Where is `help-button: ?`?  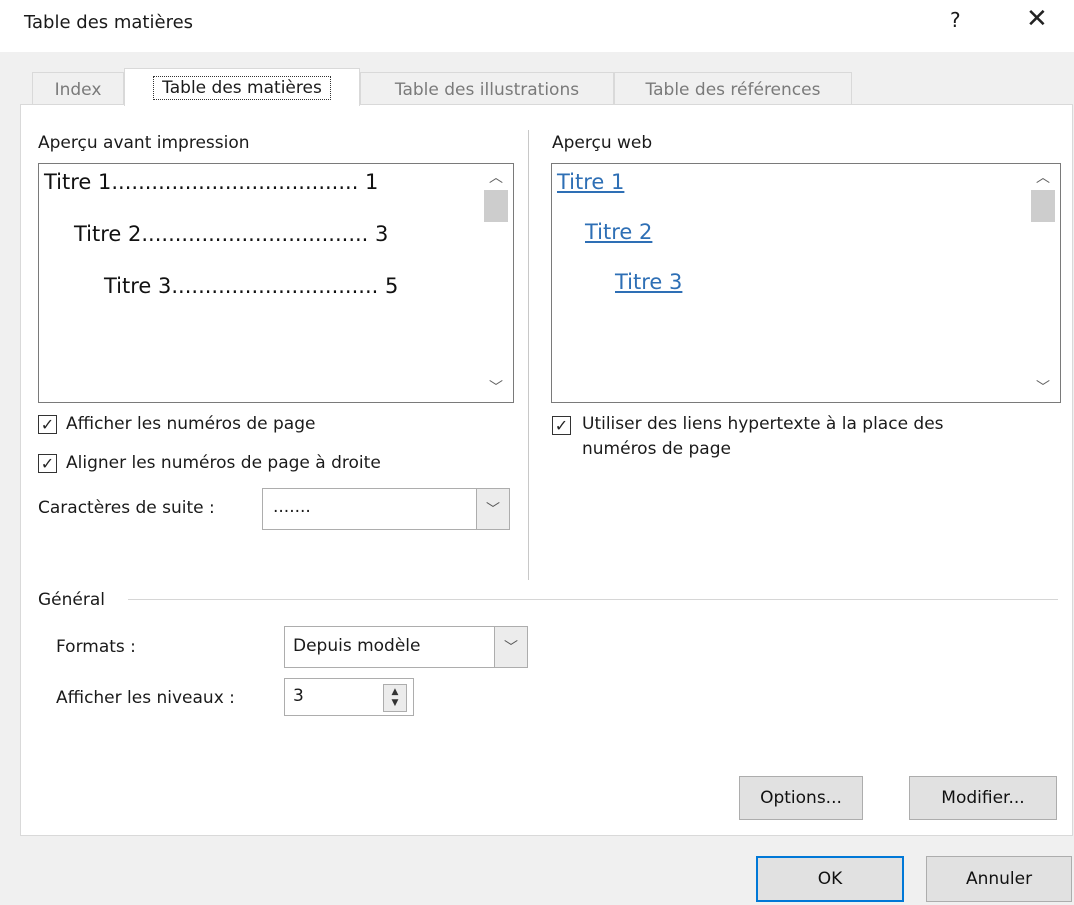 help-button: ? is located at coordinates (955, 20).